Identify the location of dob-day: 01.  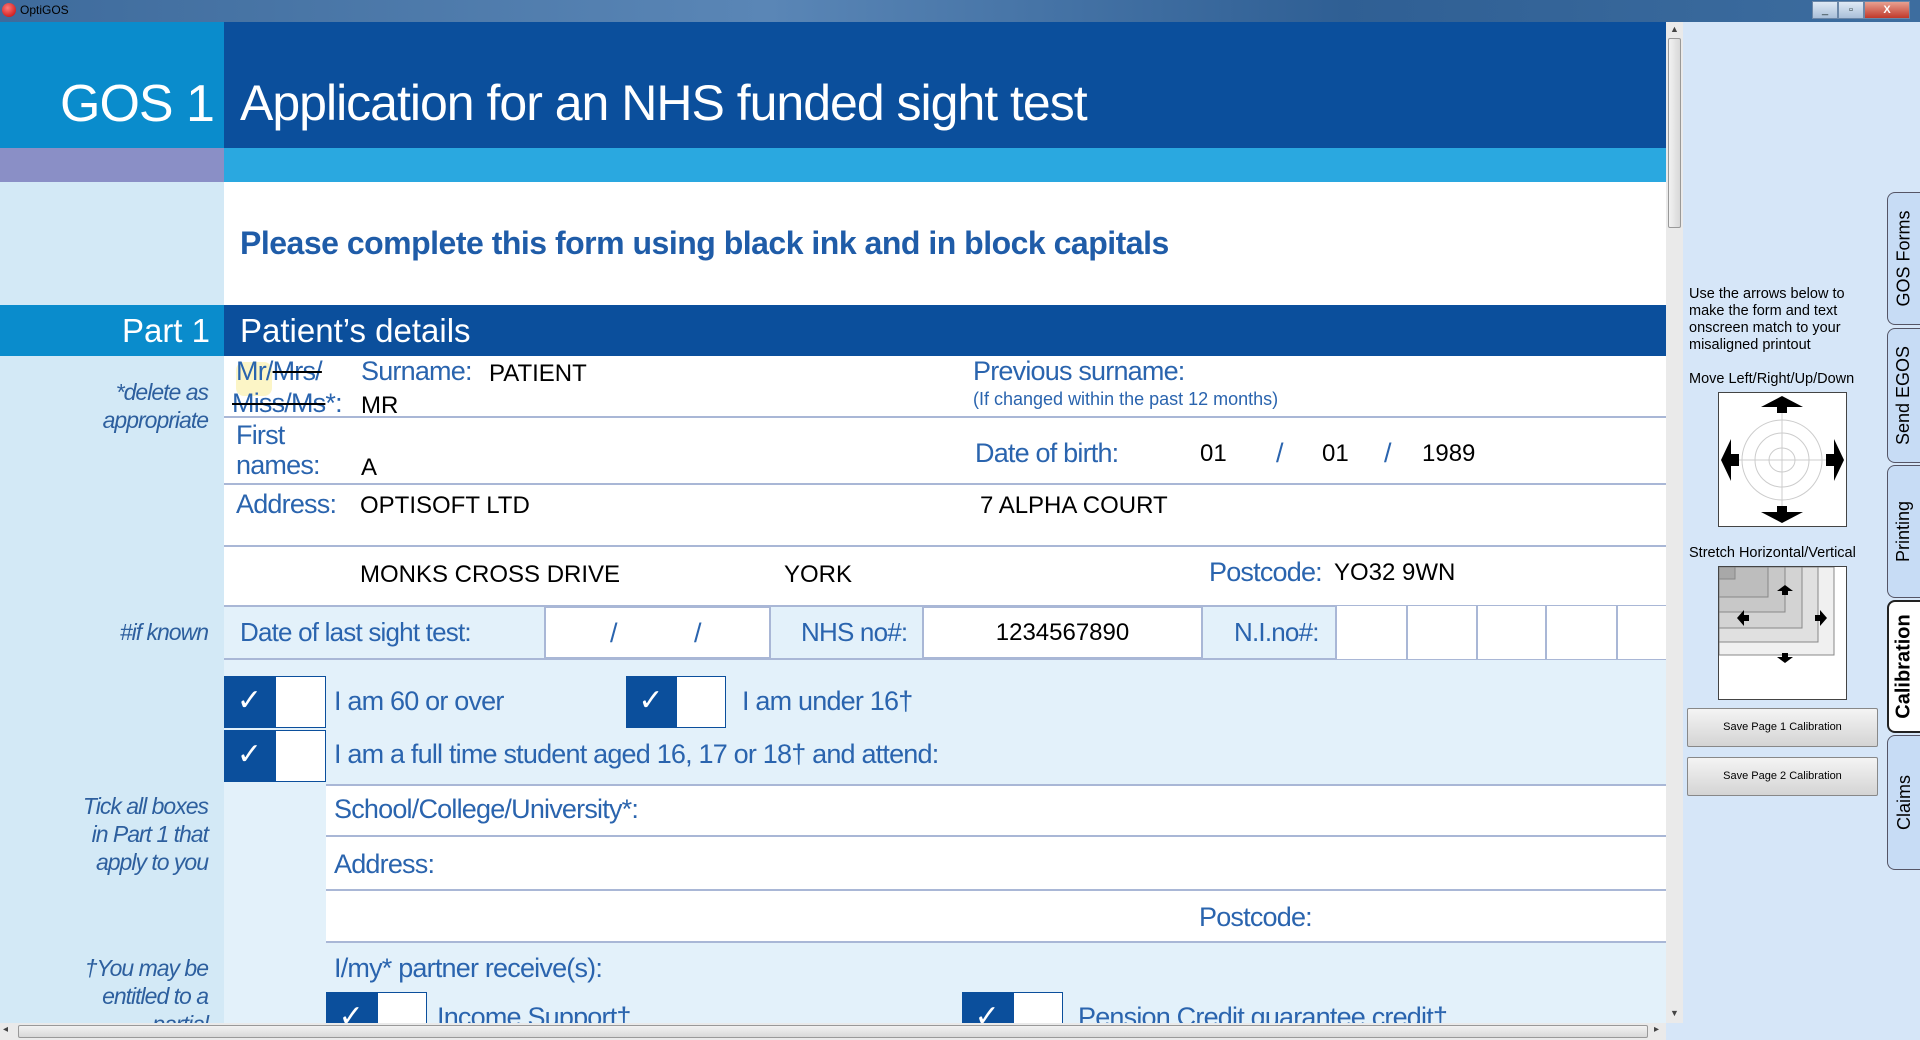
(1213, 454).